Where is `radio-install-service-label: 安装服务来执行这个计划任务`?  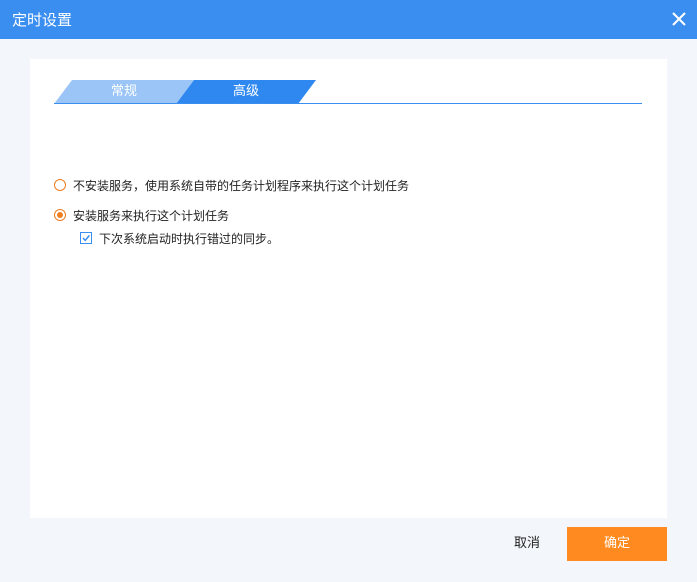
radio-install-service-label: 安装服务来执行这个计划任务 is located at coordinates (151, 215).